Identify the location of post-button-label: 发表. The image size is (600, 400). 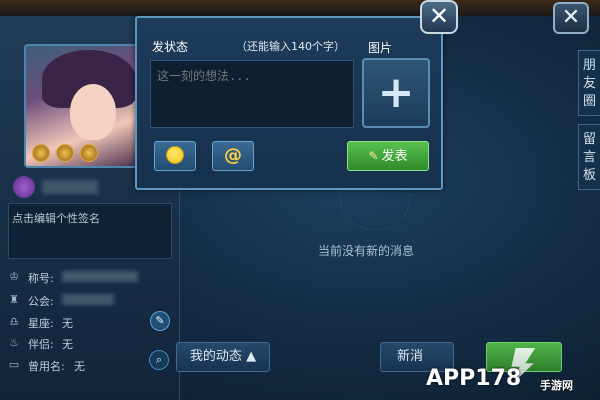
(394, 156).